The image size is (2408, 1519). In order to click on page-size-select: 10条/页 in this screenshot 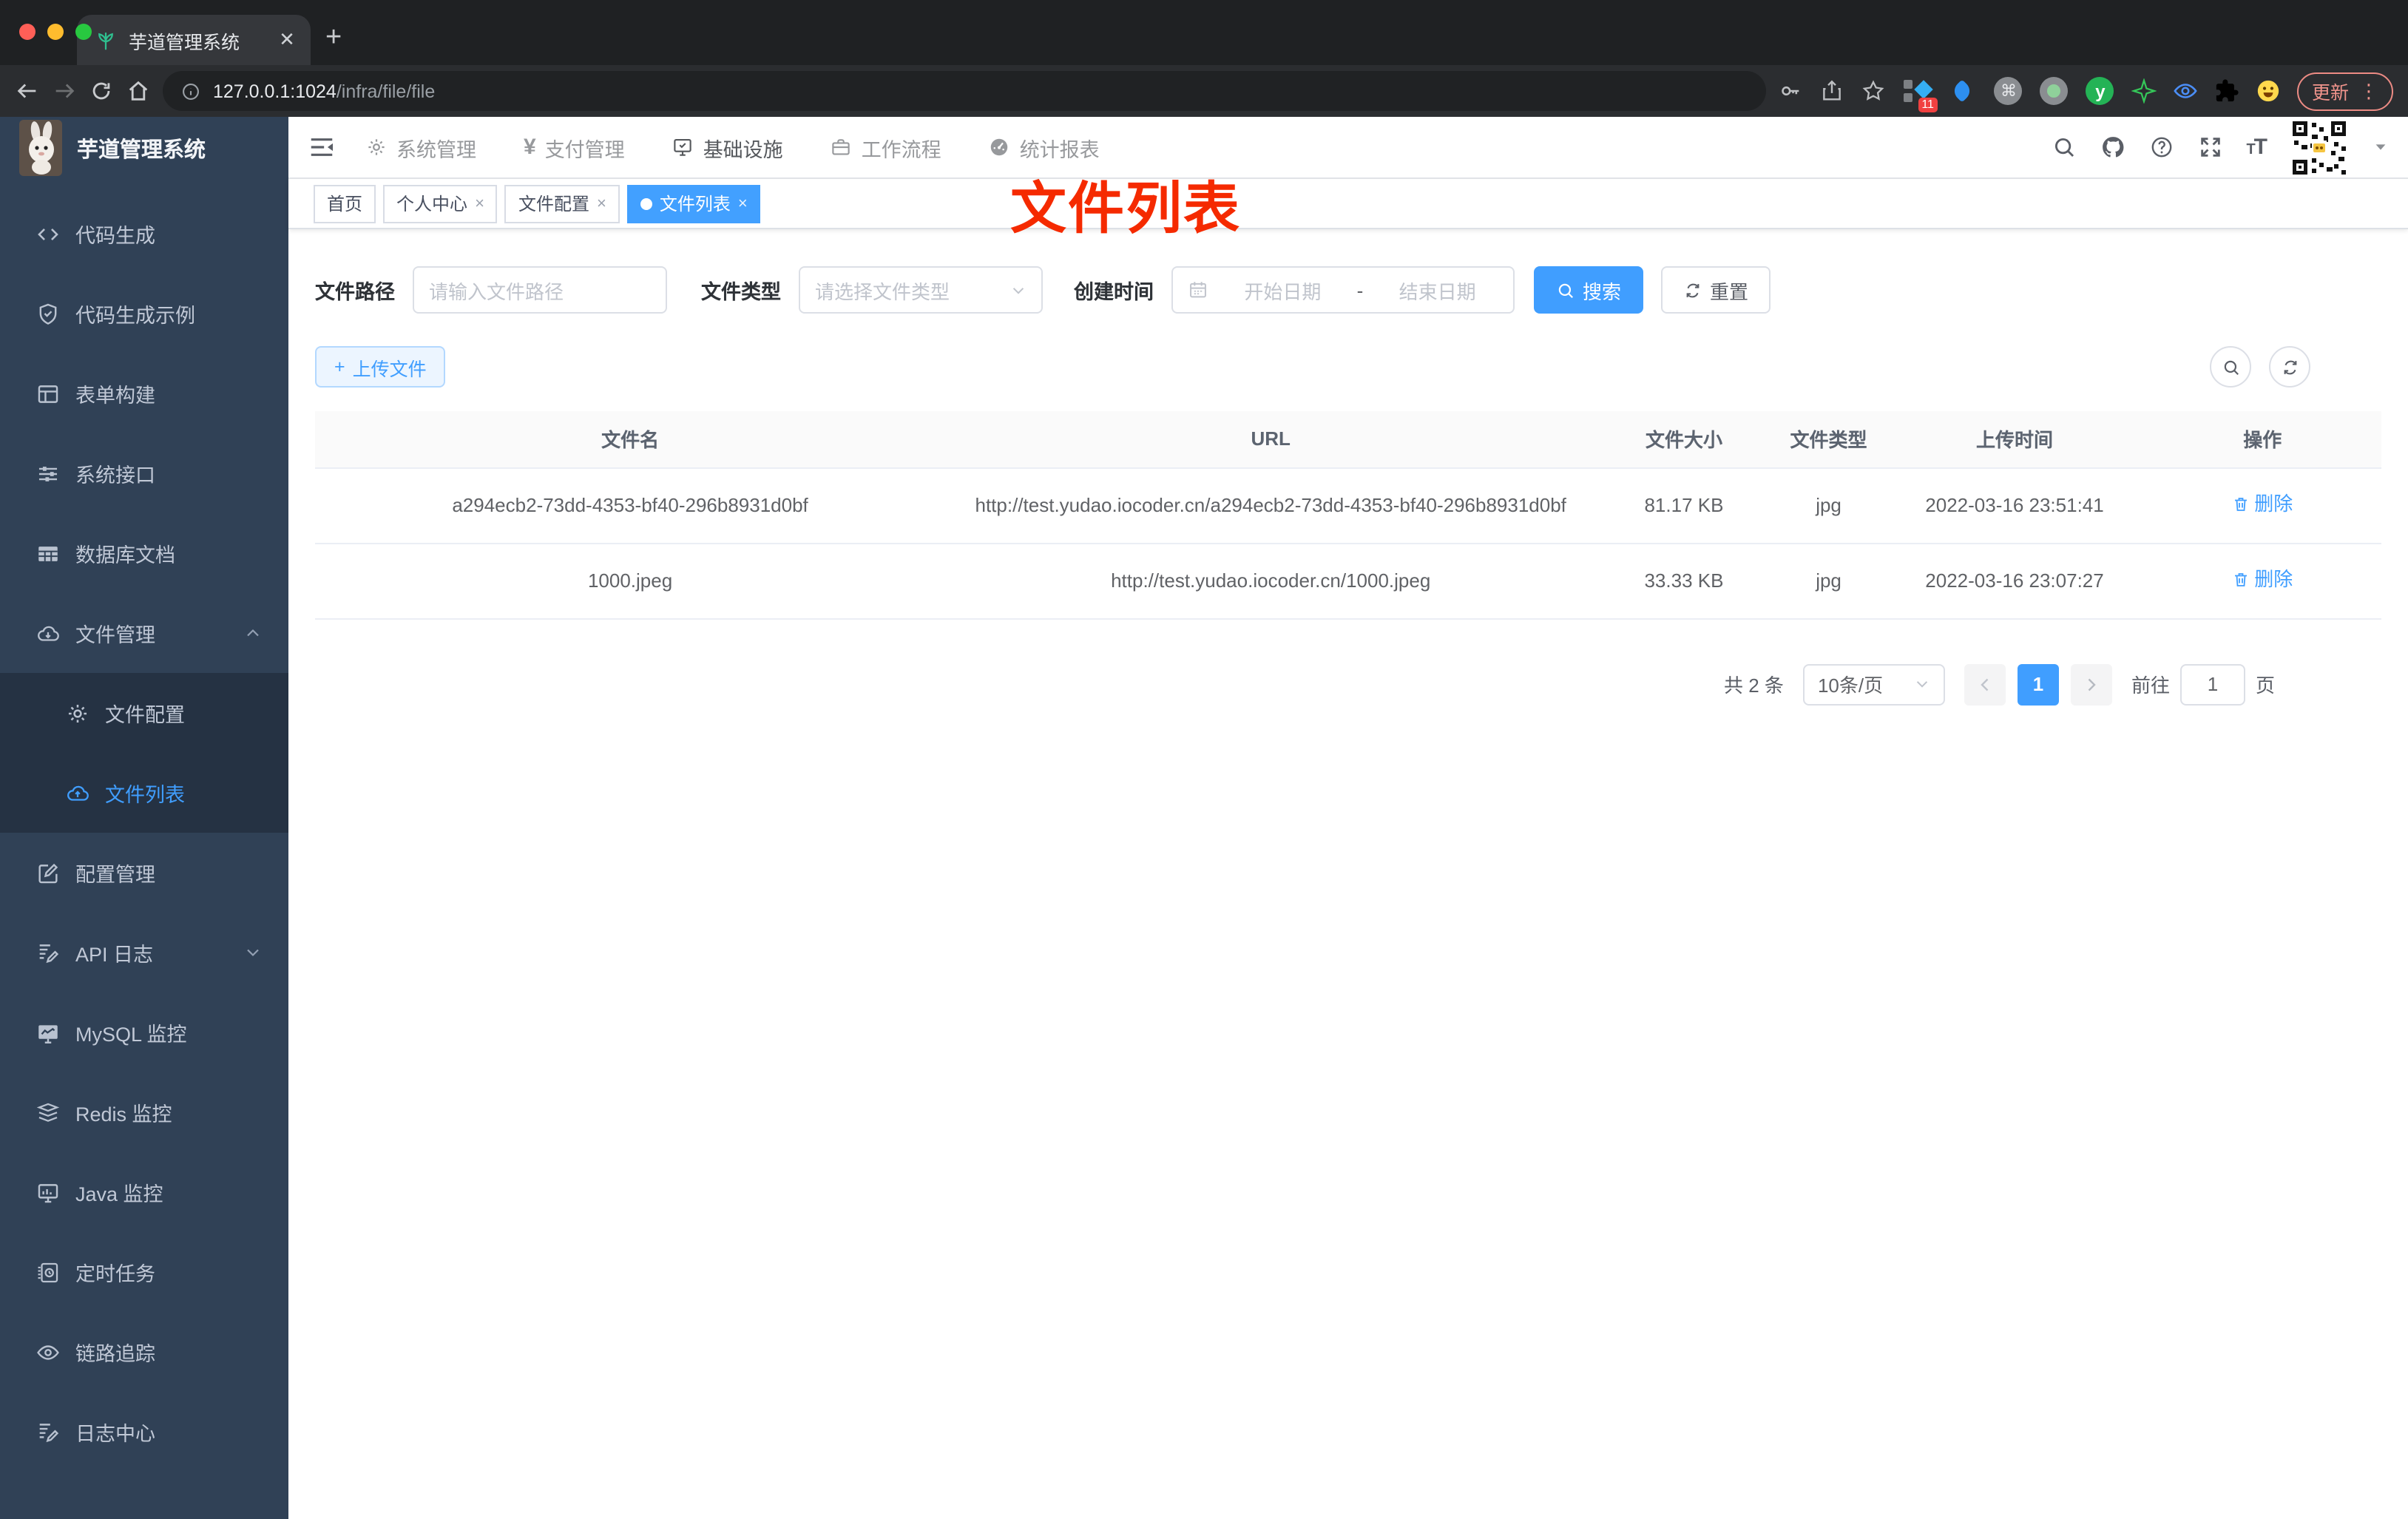, I will do `click(1873, 684)`.